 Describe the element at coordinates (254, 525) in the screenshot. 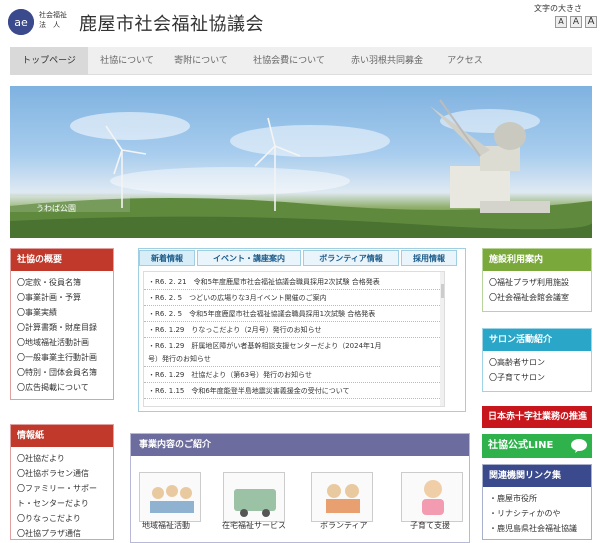

I see `service-label-home-care: 在宅福祉サービス` at that location.